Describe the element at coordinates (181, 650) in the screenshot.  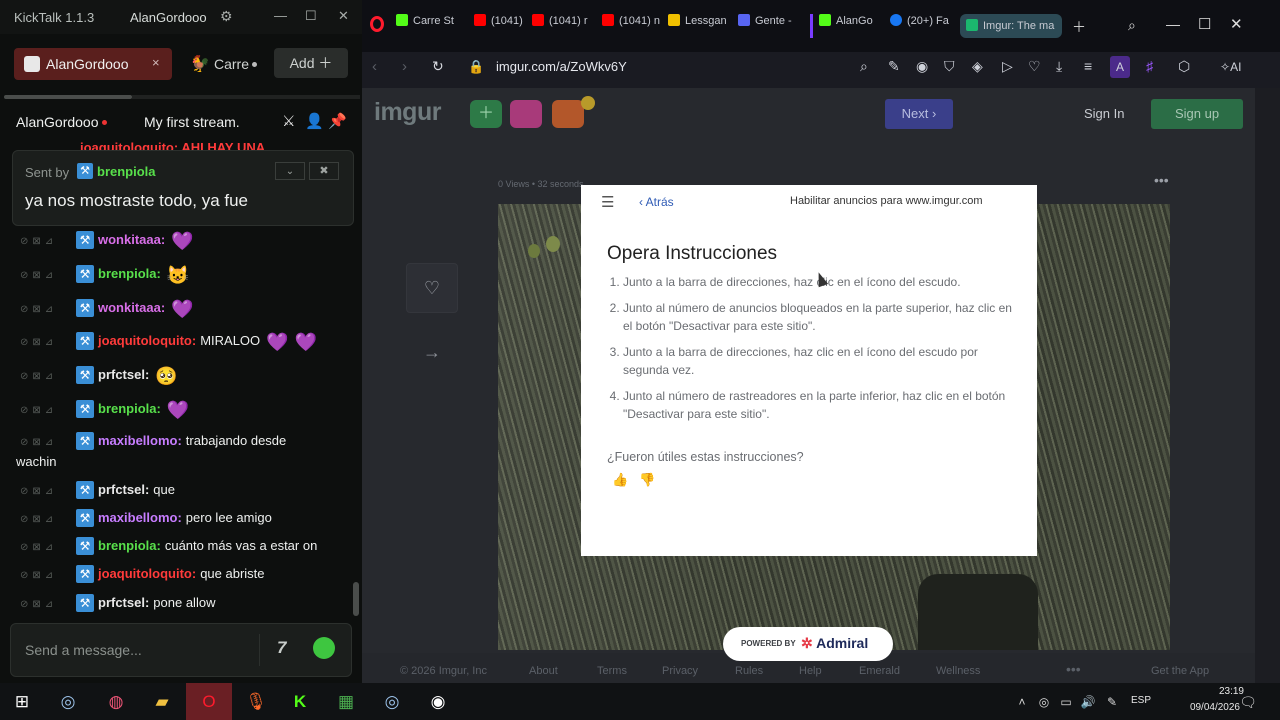
I see `message-input-box: Send a message... 7` at that location.